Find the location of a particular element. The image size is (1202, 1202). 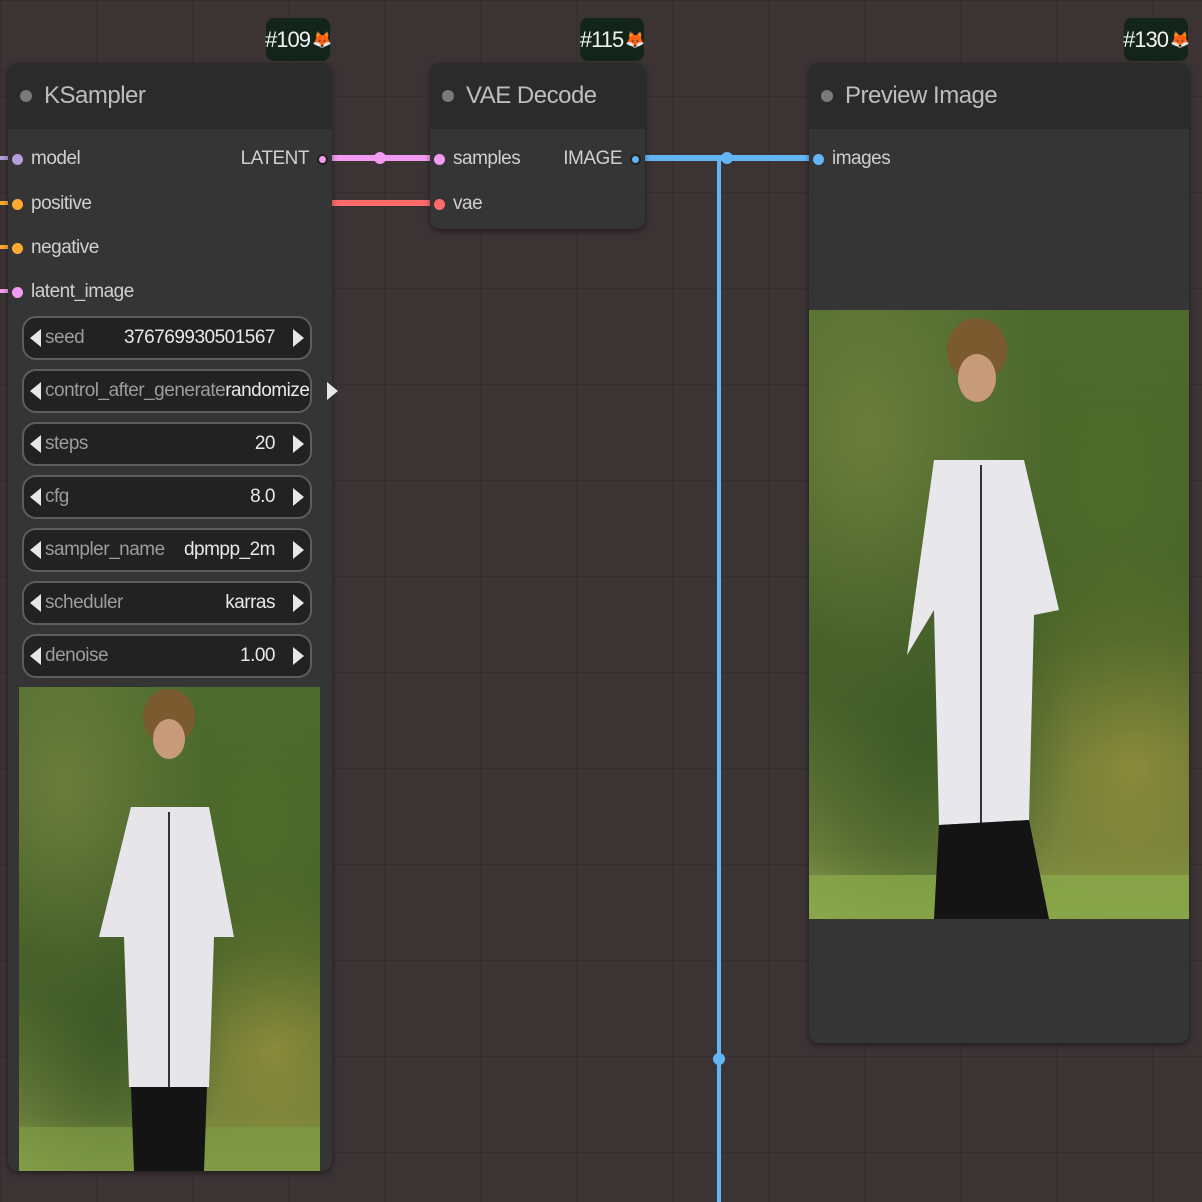

node-id-badge-vae-decode: #115 🦊 is located at coordinates (612, 39).